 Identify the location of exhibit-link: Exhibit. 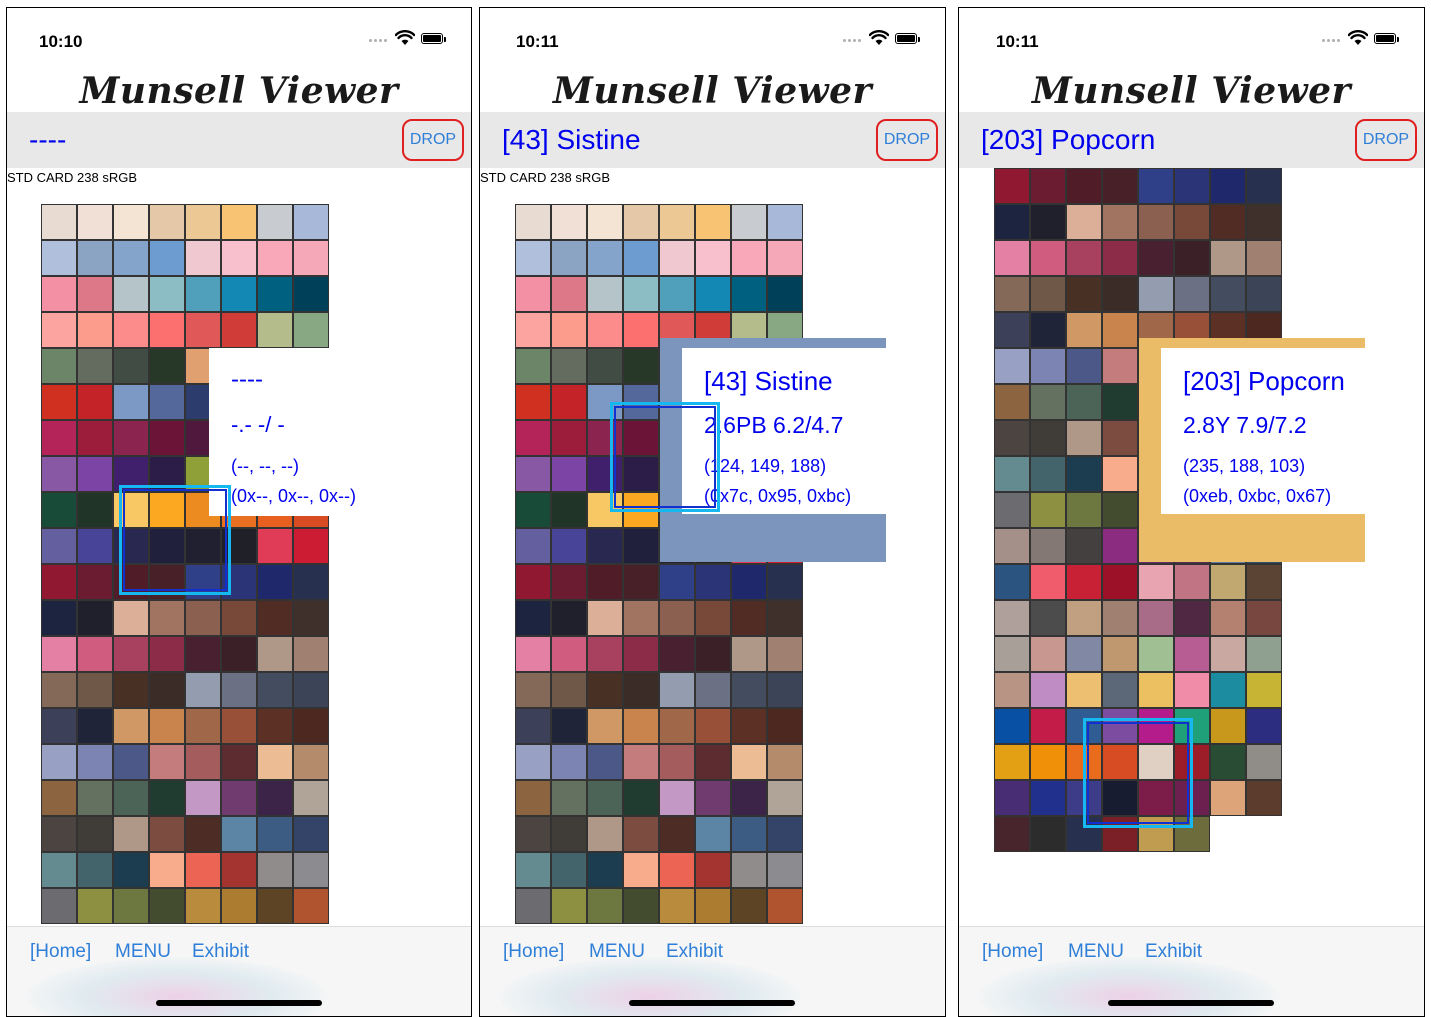
(694, 952).